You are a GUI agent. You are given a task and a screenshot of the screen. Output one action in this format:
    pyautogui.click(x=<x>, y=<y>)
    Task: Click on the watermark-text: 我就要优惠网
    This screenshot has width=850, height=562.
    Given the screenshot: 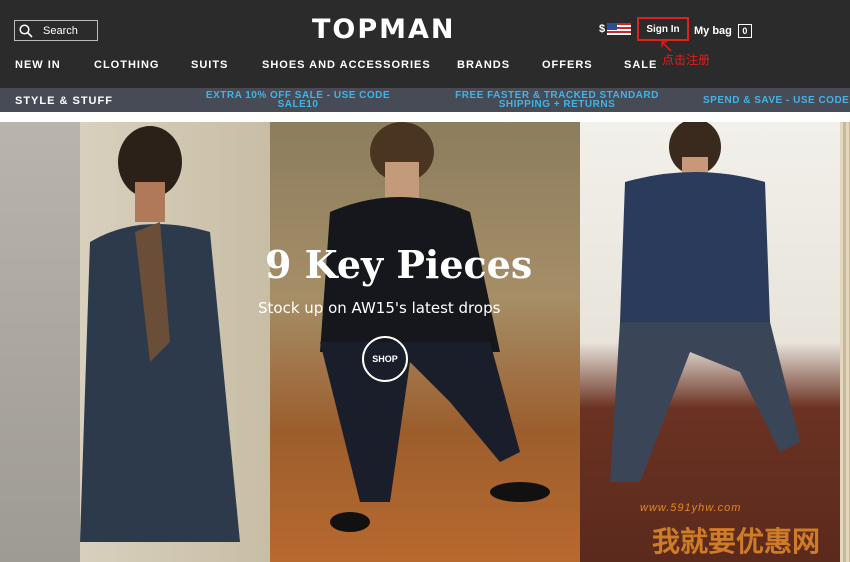 What is the action you would take?
    pyautogui.click(x=736, y=541)
    